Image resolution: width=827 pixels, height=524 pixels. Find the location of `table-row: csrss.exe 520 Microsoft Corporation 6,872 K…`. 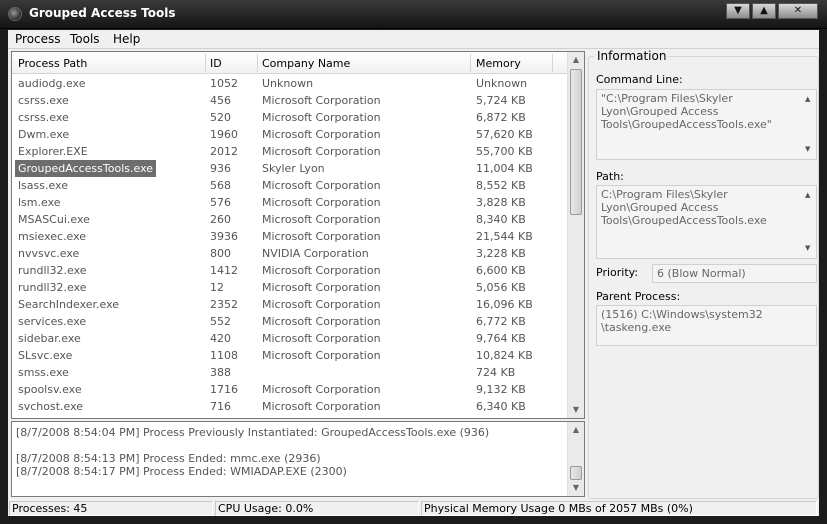

table-row: csrss.exe 520 Microsoft Corporation 6,872 K… is located at coordinates (290, 117).